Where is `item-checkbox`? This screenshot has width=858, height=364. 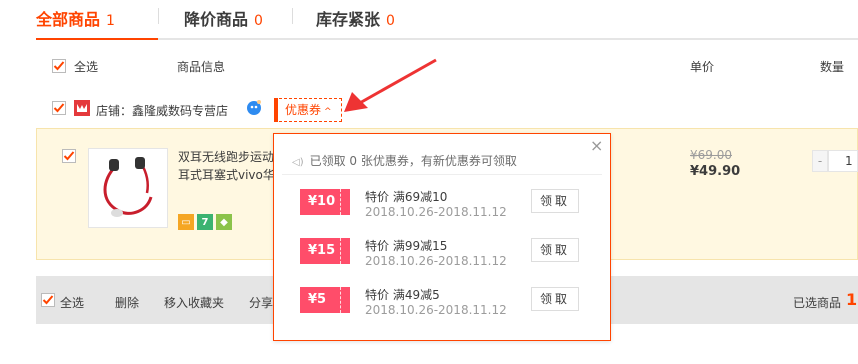
item-checkbox is located at coordinates (69, 156).